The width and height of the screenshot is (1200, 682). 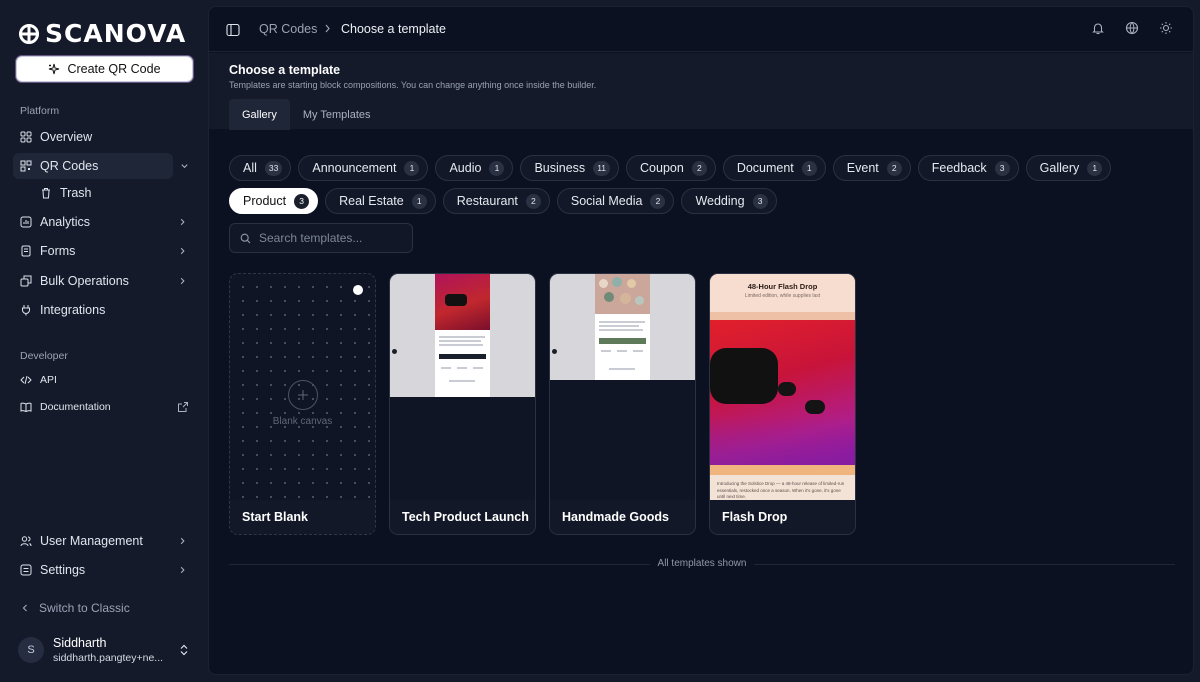 I want to click on layers-icon, so click(x=26, y=281).